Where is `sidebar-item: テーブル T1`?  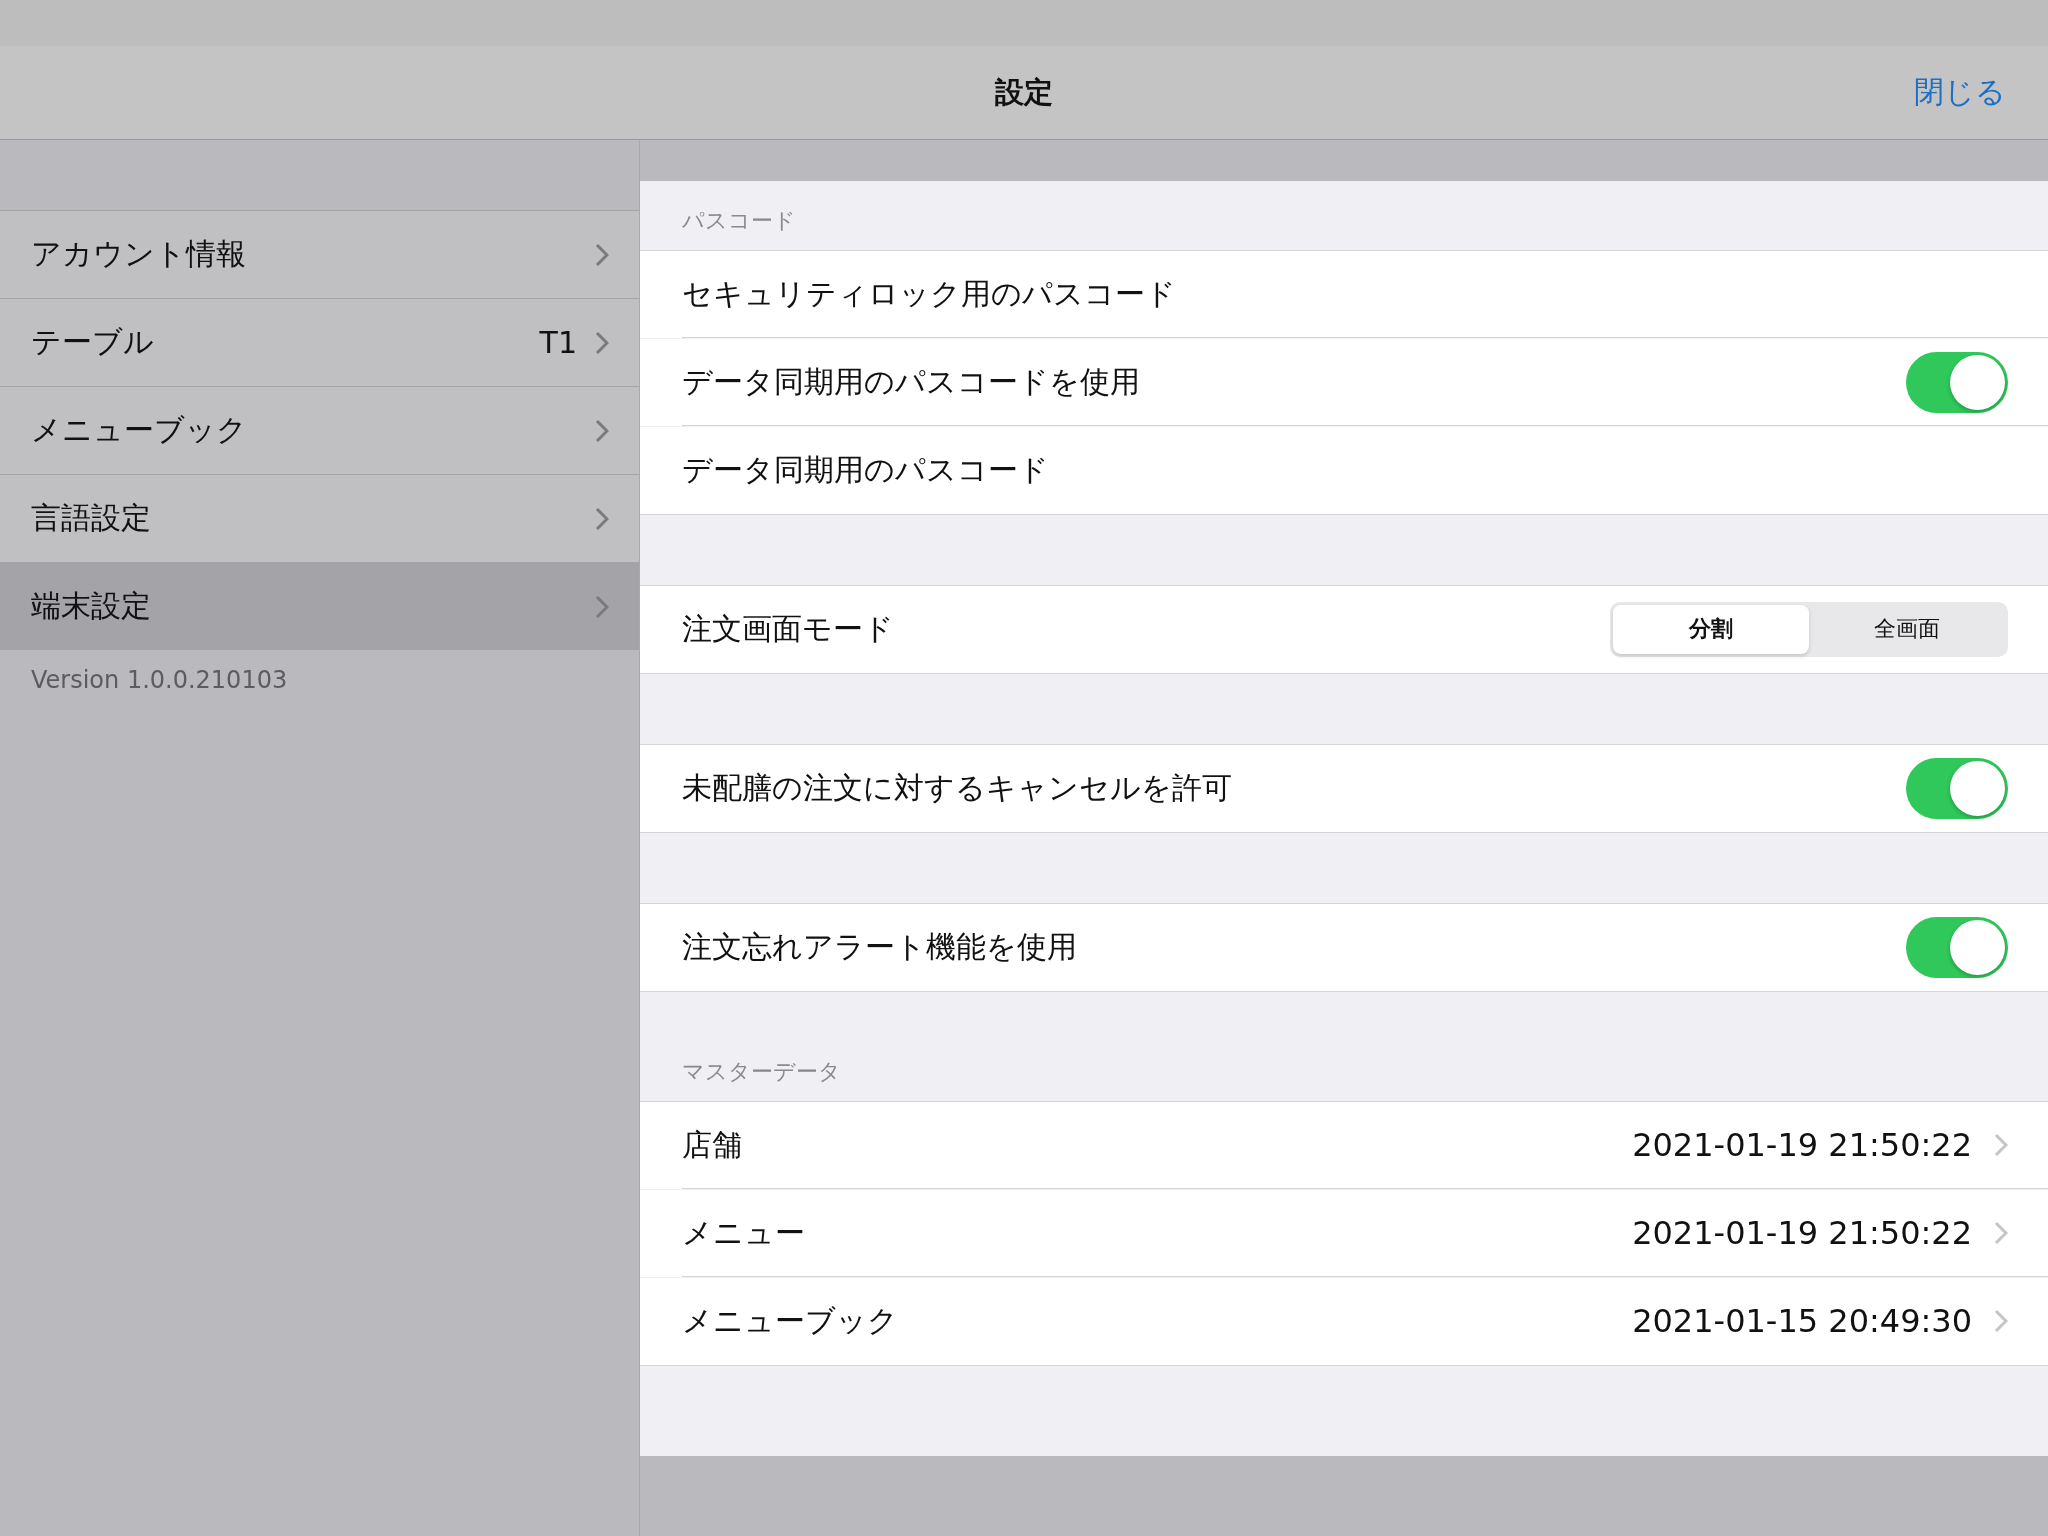
sidebar-item: テーブル T1 is located at coordinates (319, 342).